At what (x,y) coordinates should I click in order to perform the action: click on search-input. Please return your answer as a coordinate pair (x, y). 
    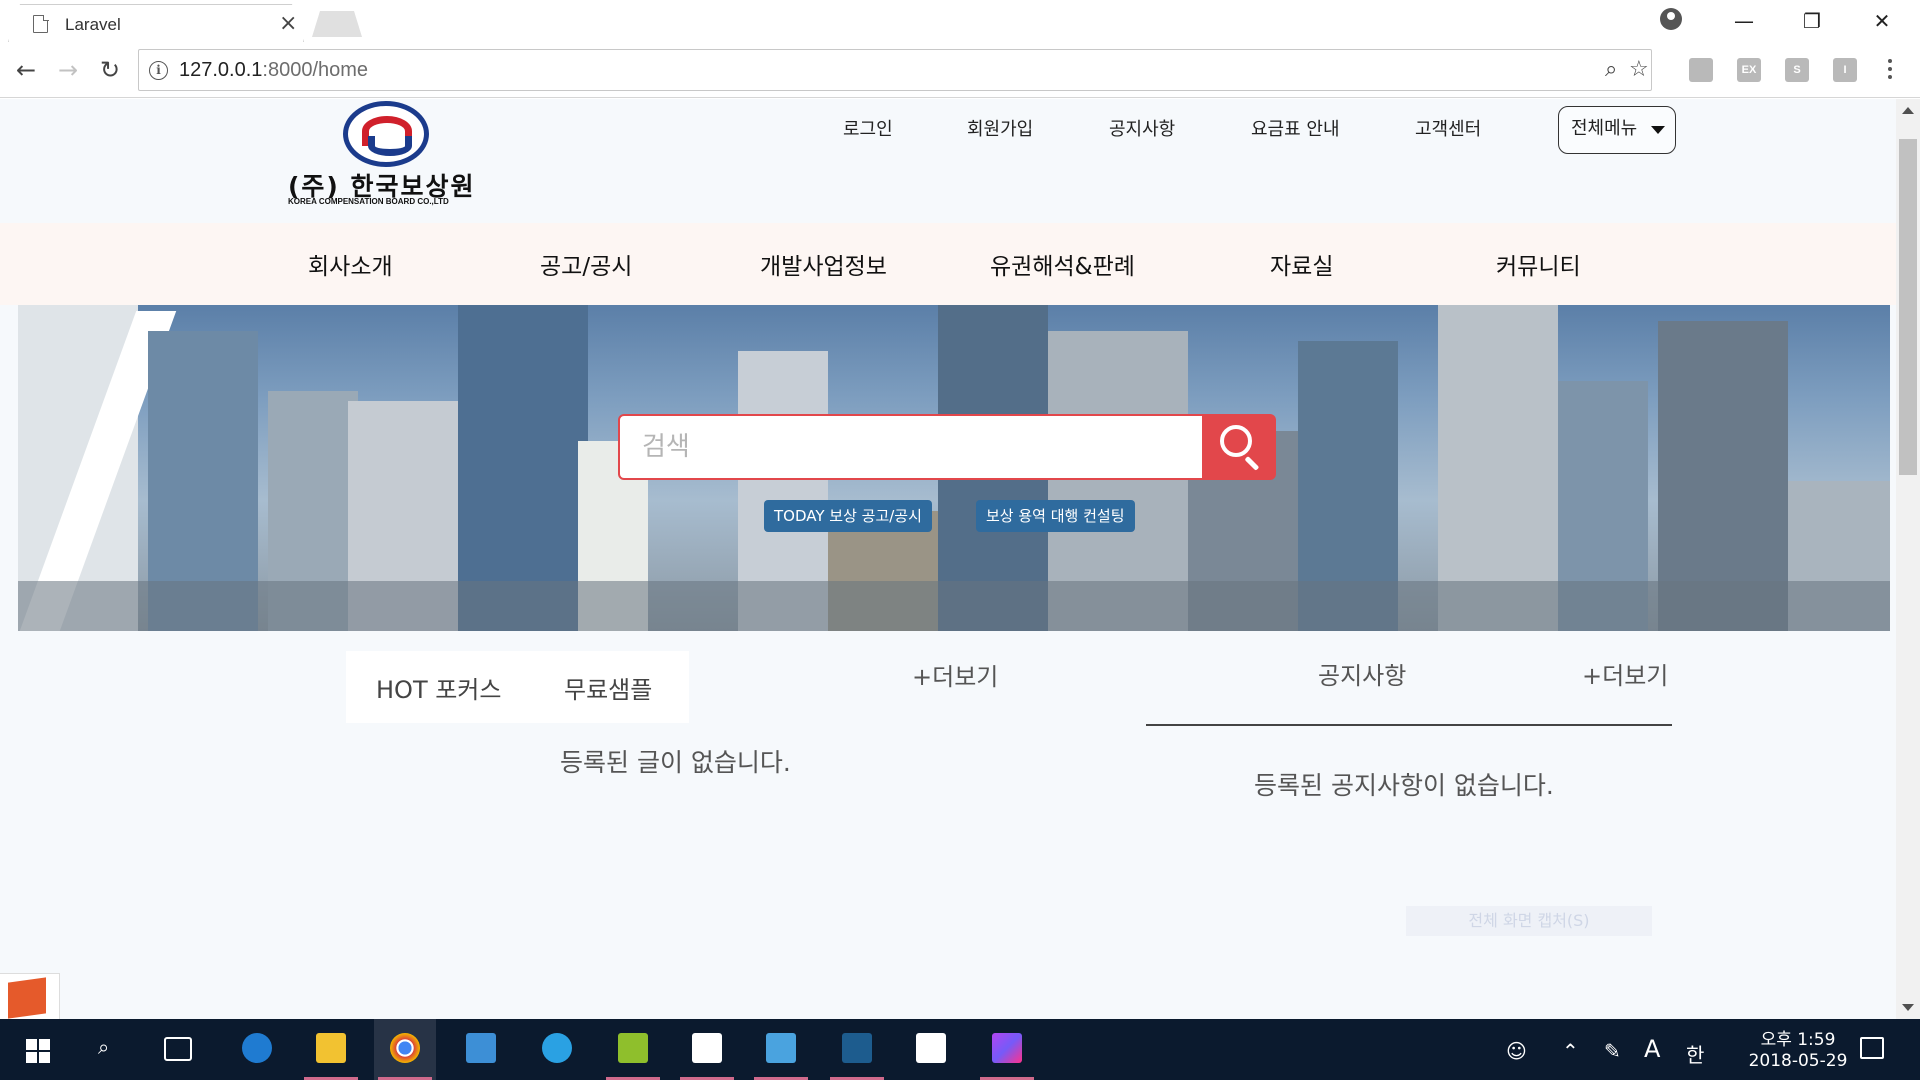
    Looking at the image, I should click on (911, 447).